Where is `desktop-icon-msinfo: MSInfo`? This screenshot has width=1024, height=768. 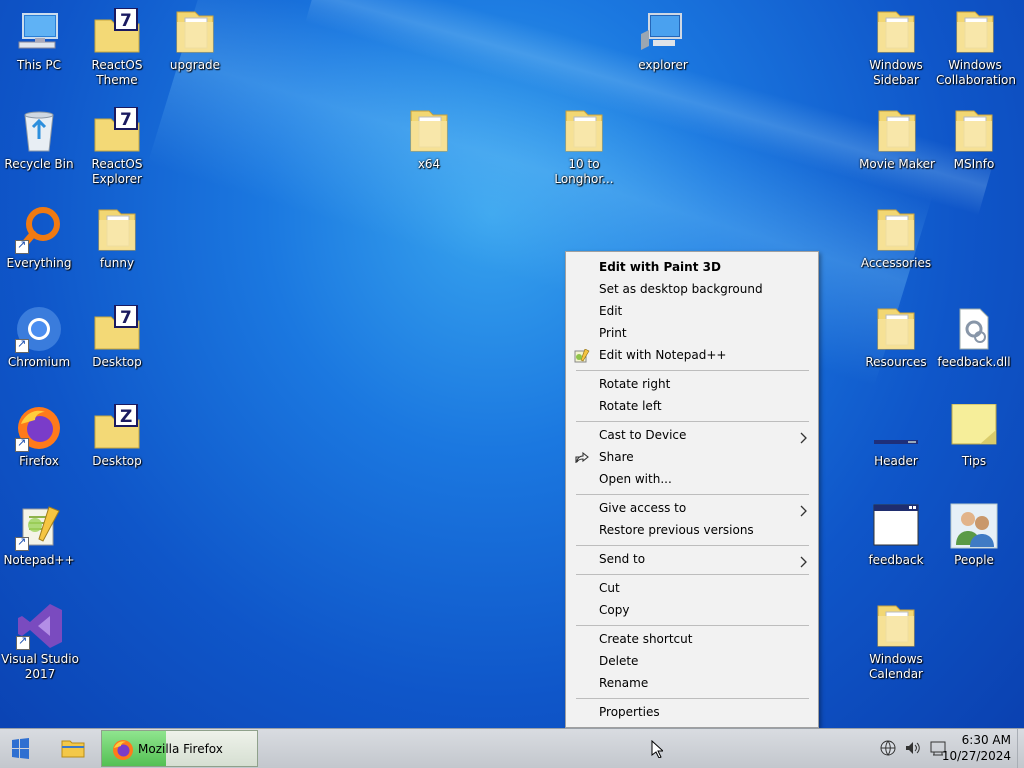
desktop-icon-msinfo: MSInfo is located at coordinates (974, 139).